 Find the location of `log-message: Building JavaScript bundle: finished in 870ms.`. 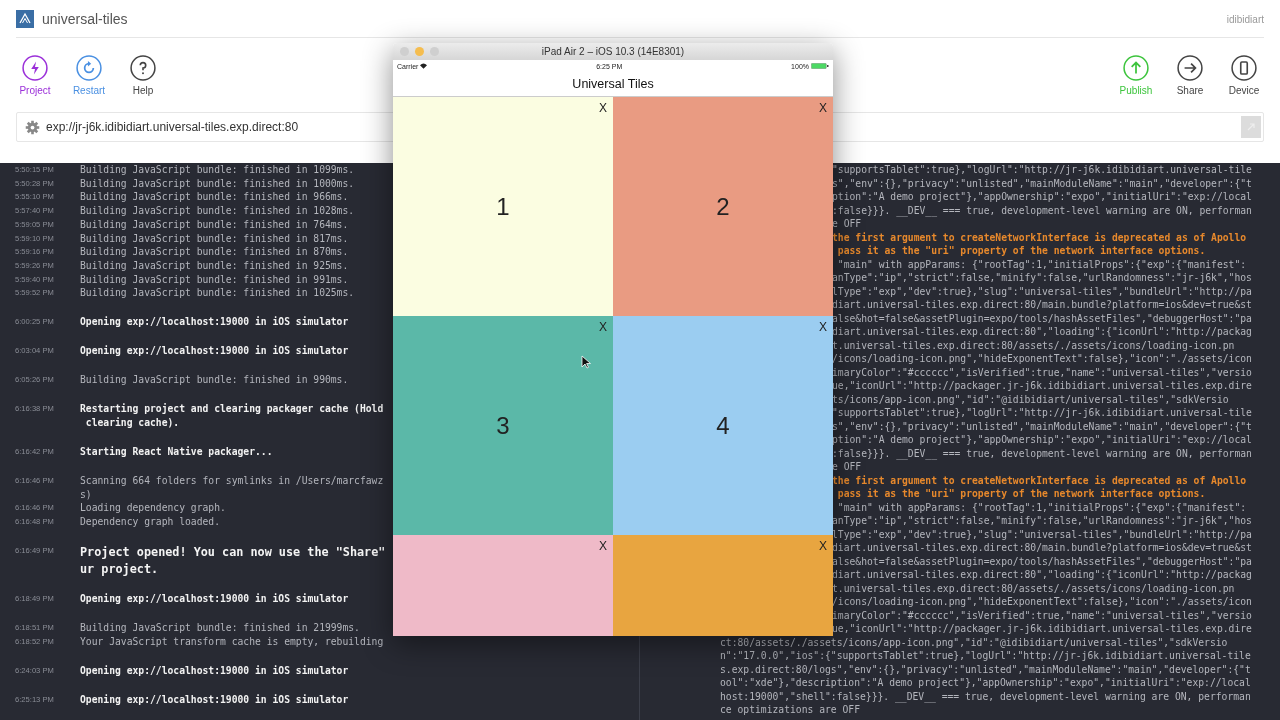

log-message: Building JavaScript bundle: finished in 870ms. is located at coordinates (214, 252).